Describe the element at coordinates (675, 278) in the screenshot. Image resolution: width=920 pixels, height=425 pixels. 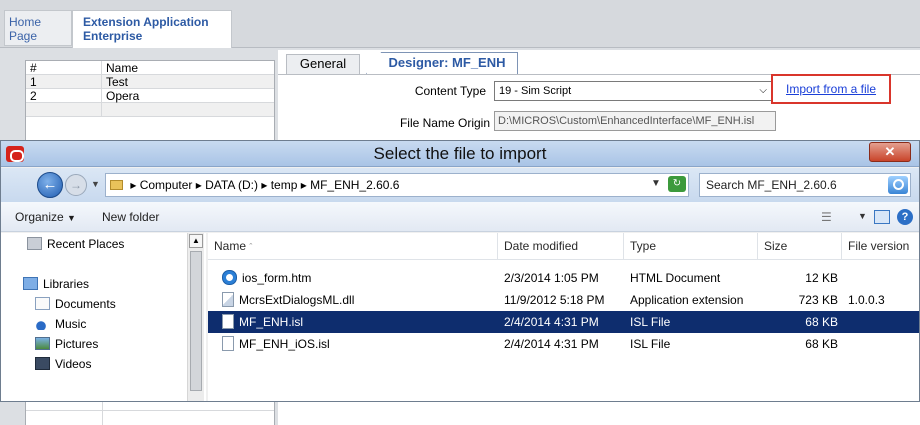
I see `file-type: HTML Document` at that location.